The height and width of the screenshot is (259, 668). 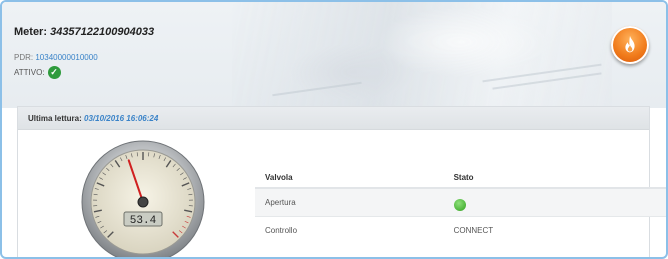 What do you see at coordinates (333, 118) in the screenshot?
I see `last-reading-header: Ultima lettura: 03/10/2016 16:06:24` at bounding box center [333, 118].